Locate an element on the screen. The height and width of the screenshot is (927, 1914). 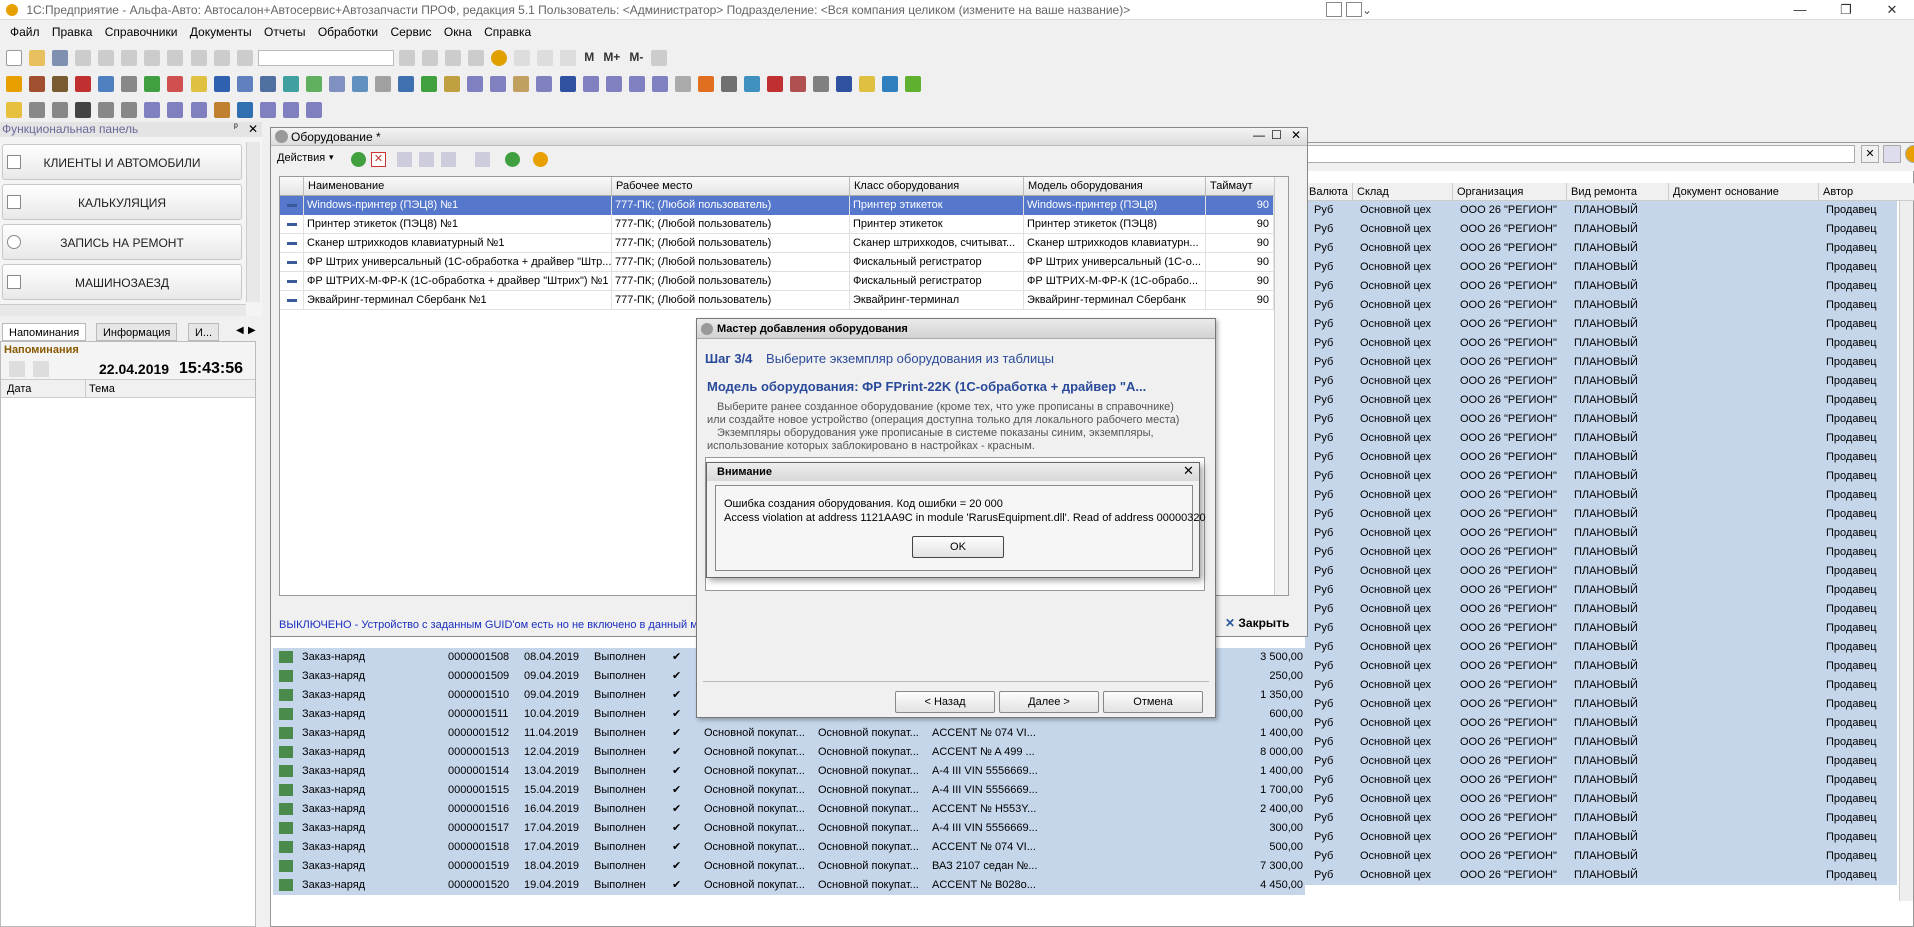
settings-reminder-icon is located at coordinates (17, 369).